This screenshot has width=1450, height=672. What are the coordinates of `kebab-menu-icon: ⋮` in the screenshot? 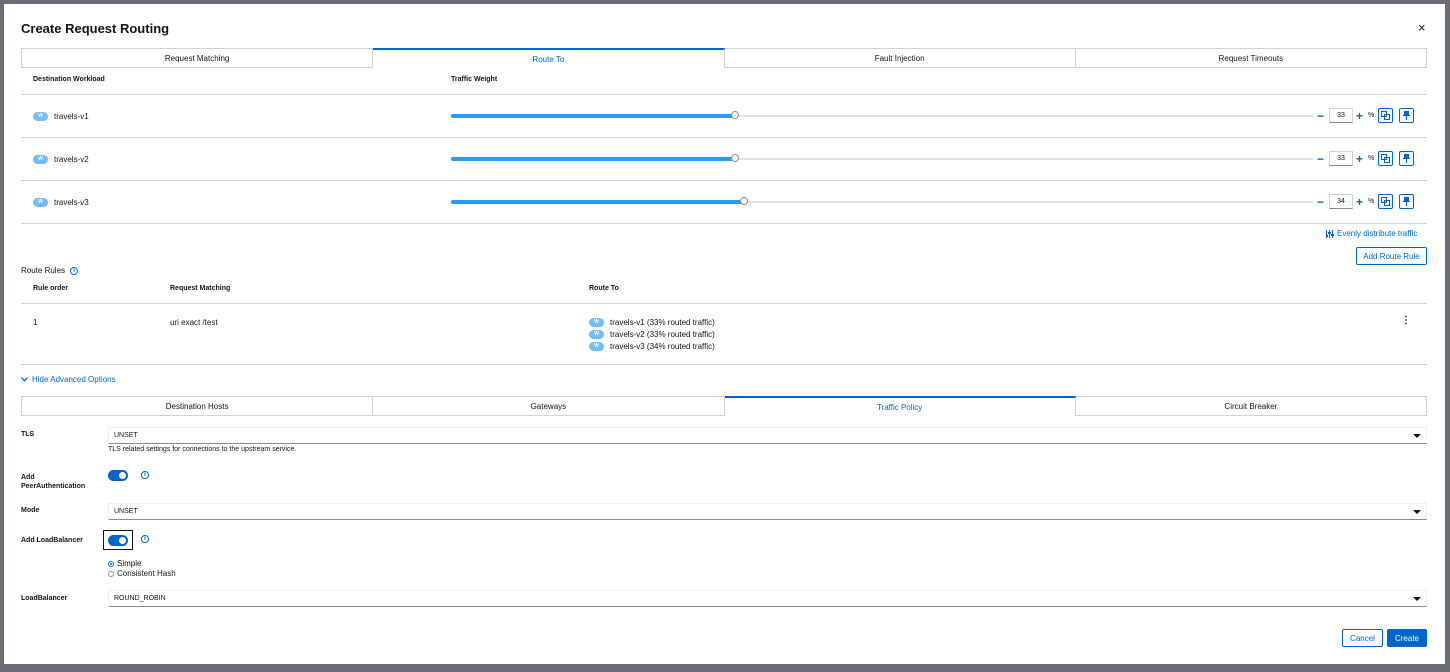 It's located at (1406, 321).